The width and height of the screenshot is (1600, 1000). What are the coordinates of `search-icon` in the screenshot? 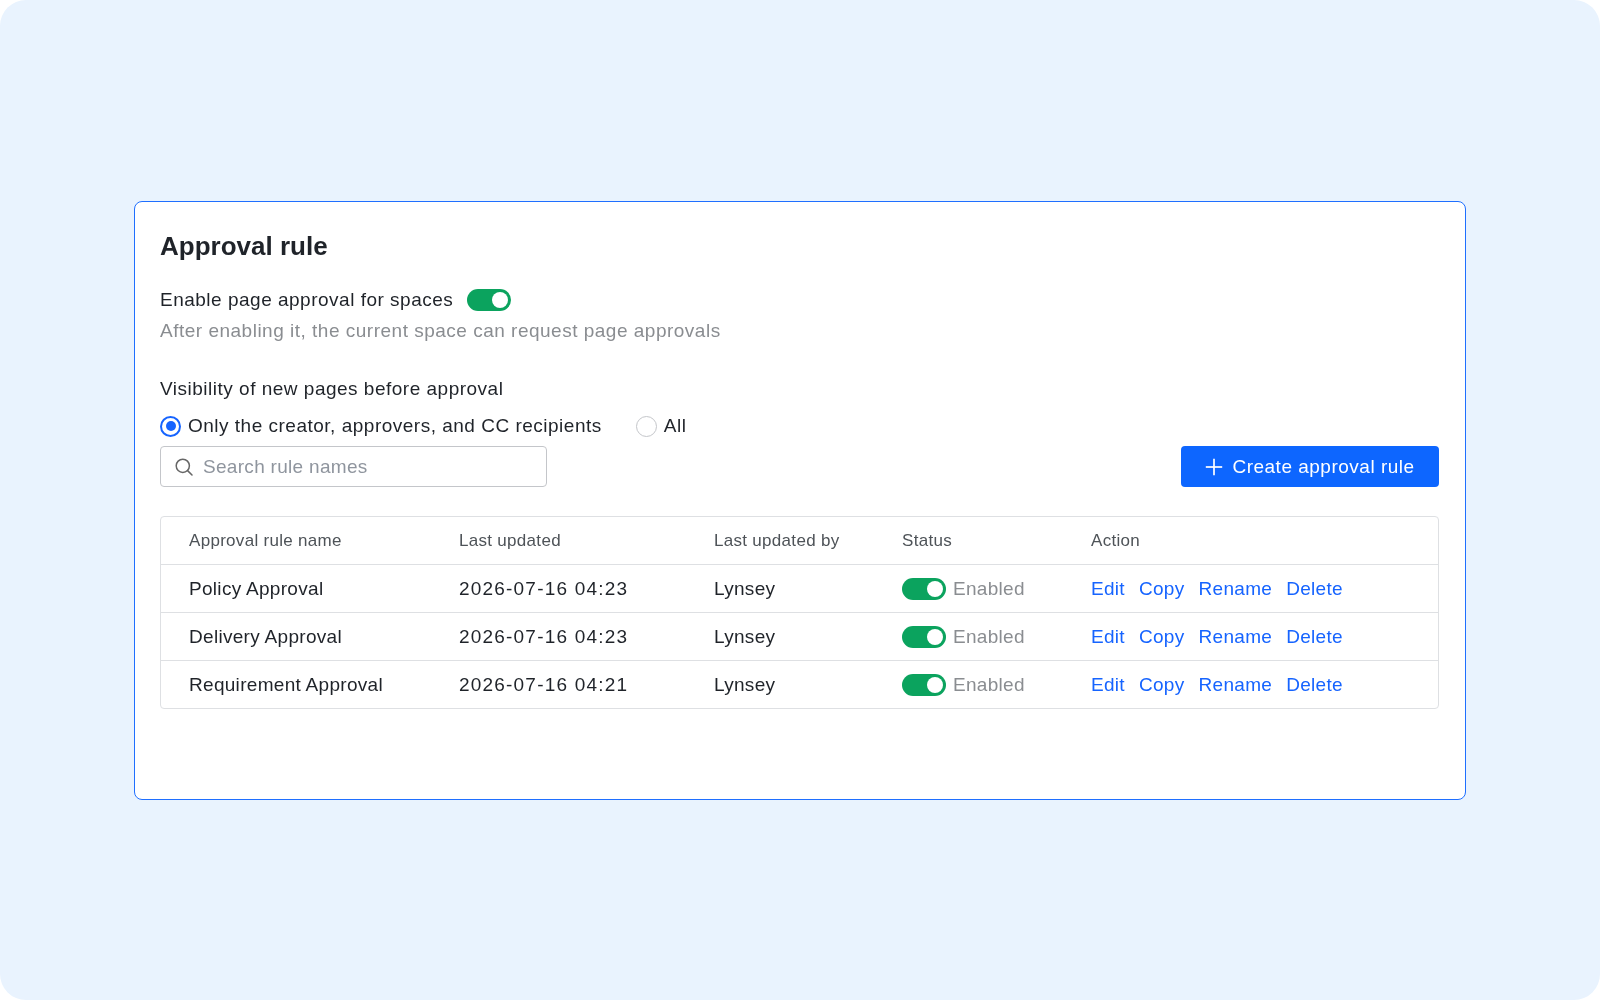 It's located at (184, 467).